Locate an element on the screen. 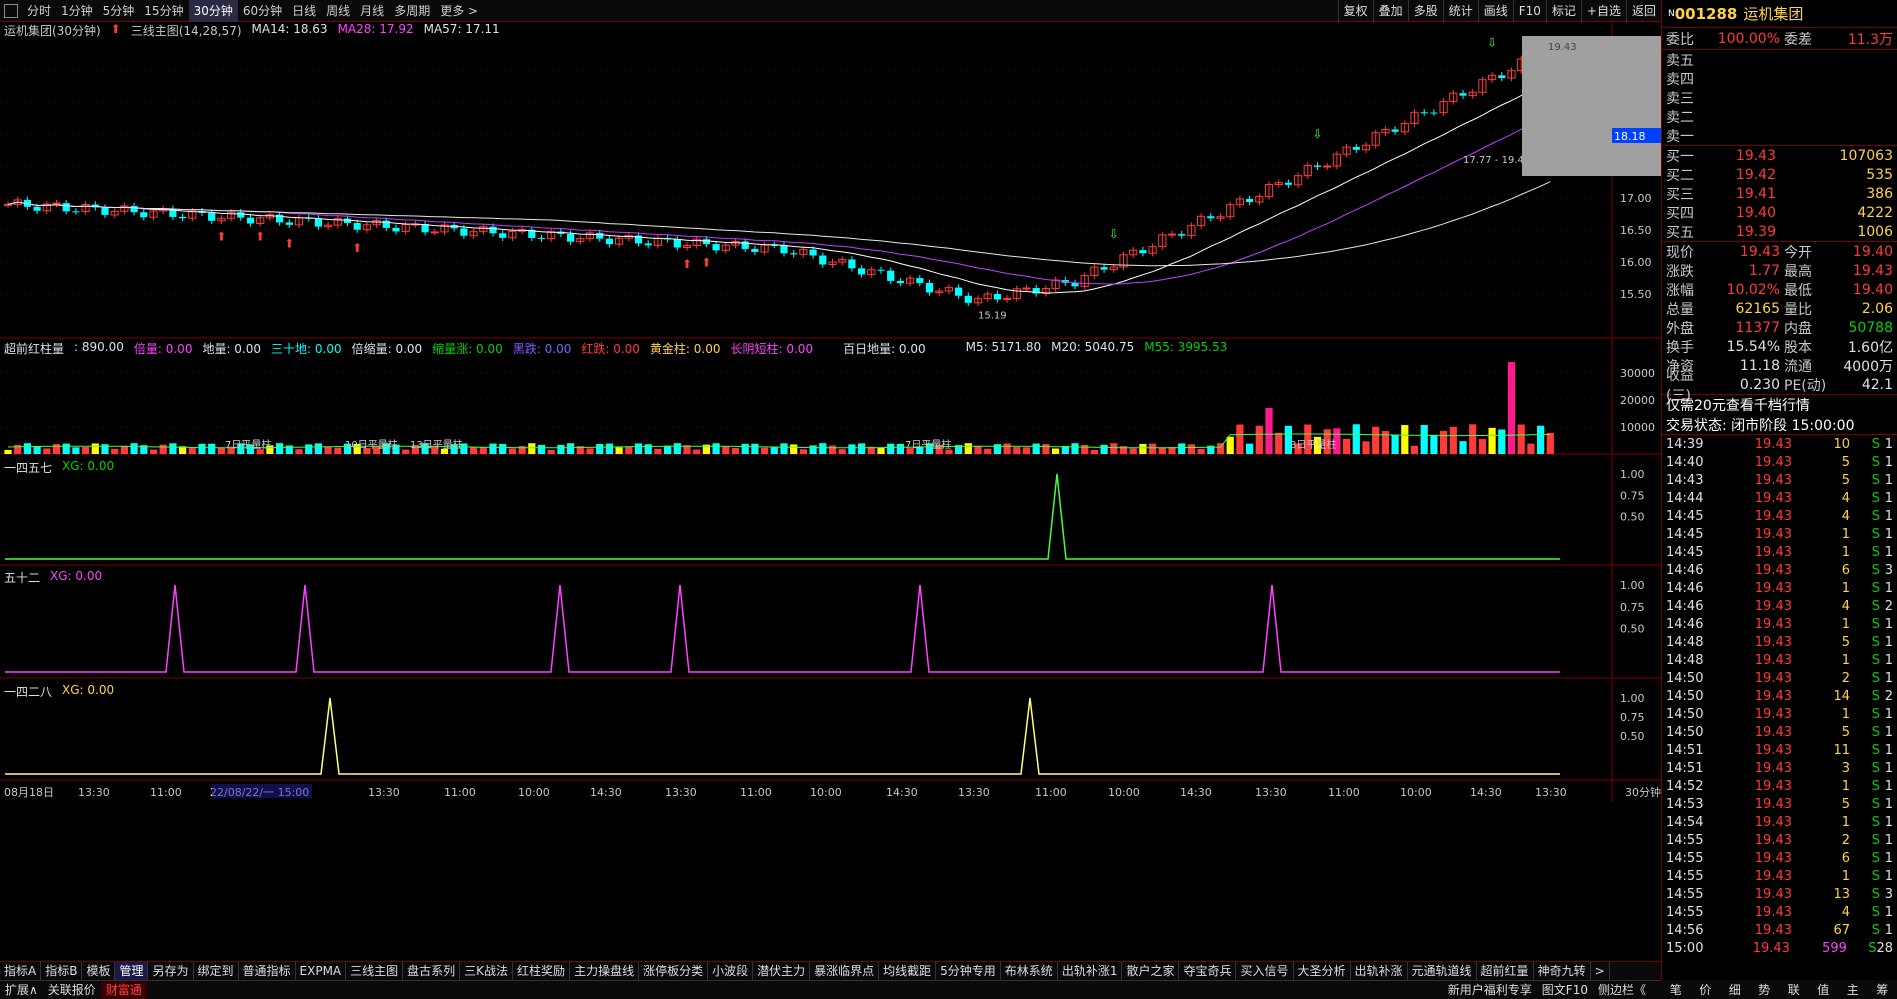 The height and width of the screenshot is (999, 1897). status-link: 扩展∧ is located at coordinates (21, 990).